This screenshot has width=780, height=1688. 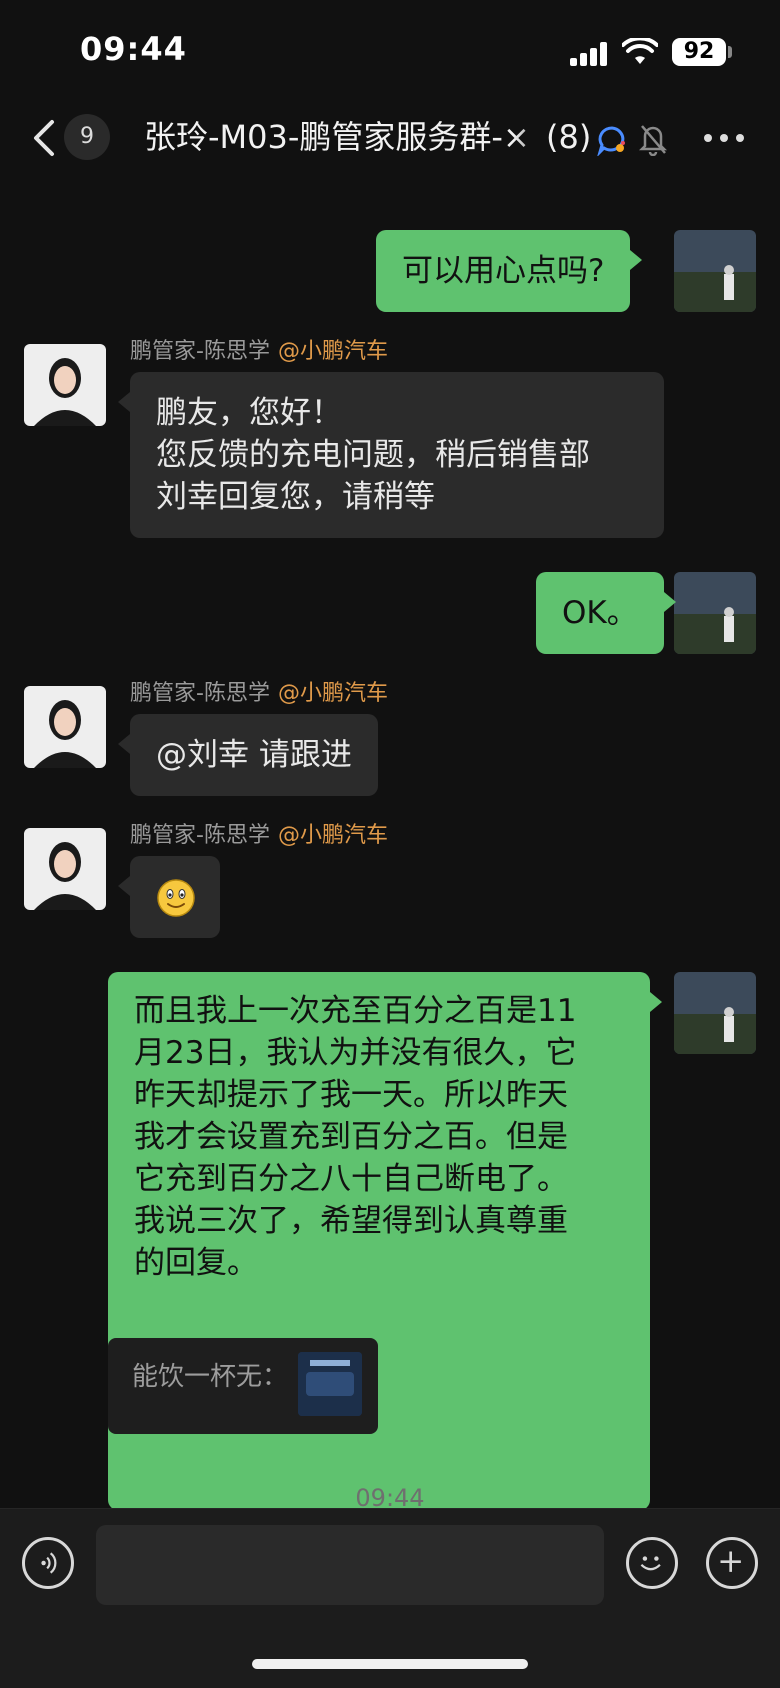 I want to click on quoted-message: 能饮一杯无：, so click(x=243, y=1386).